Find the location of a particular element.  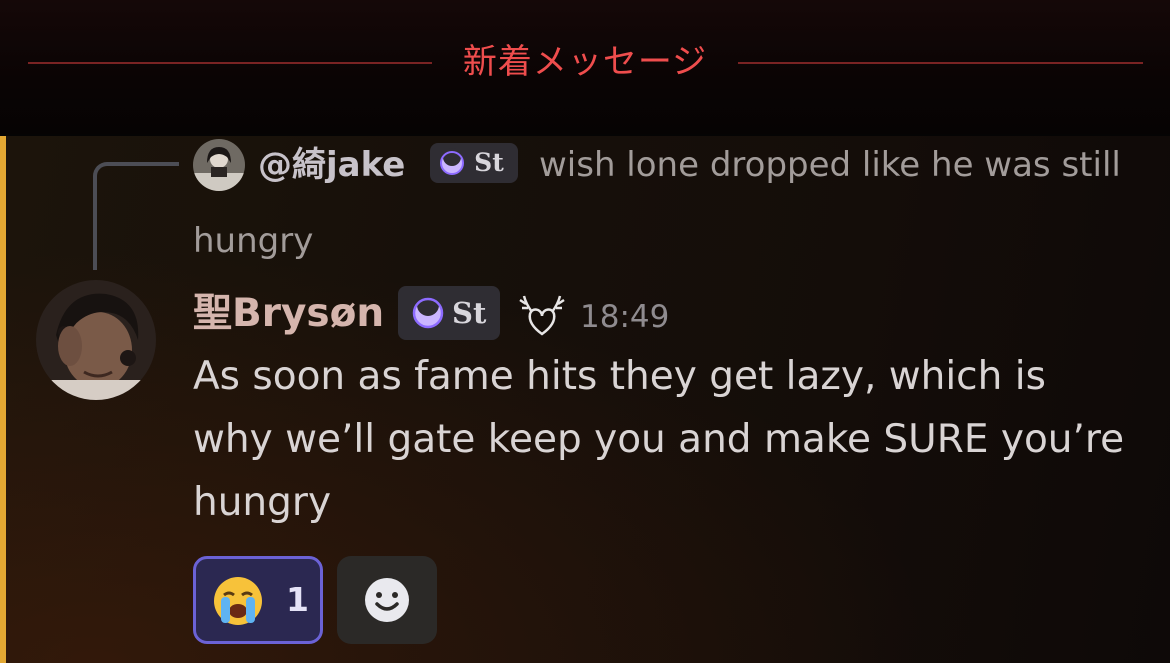

antler-heart-icon is located at coordinates (542, 316).